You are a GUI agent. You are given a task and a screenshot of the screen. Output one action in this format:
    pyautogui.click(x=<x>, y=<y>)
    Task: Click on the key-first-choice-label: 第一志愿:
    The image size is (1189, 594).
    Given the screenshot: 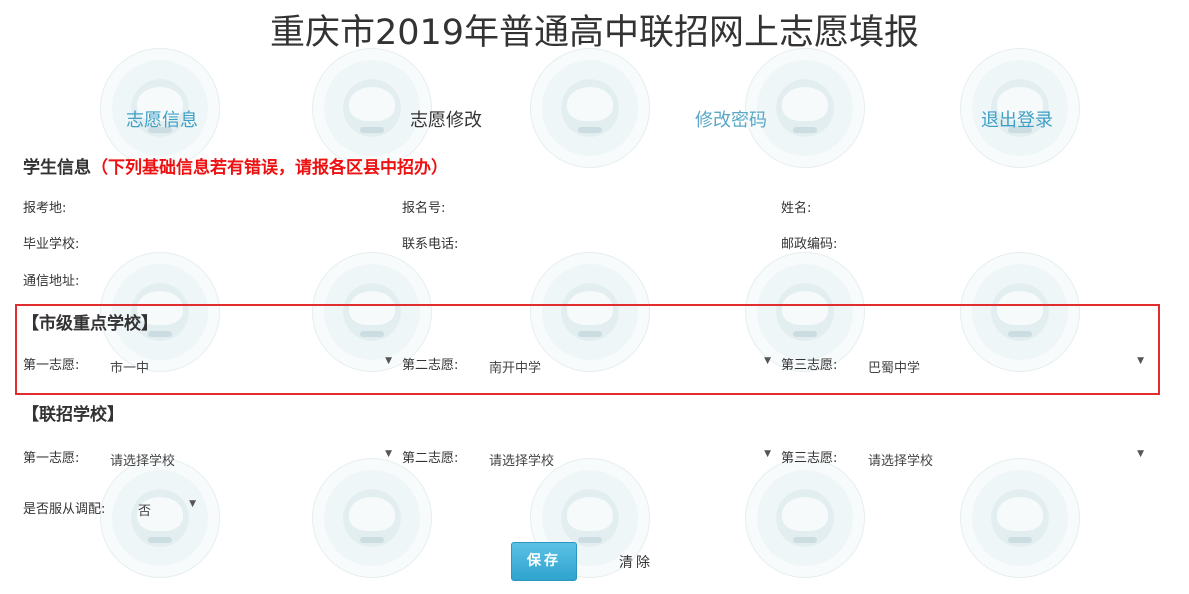 What is the action you would take?
    pyautogui.click(x=51, y=365)
    